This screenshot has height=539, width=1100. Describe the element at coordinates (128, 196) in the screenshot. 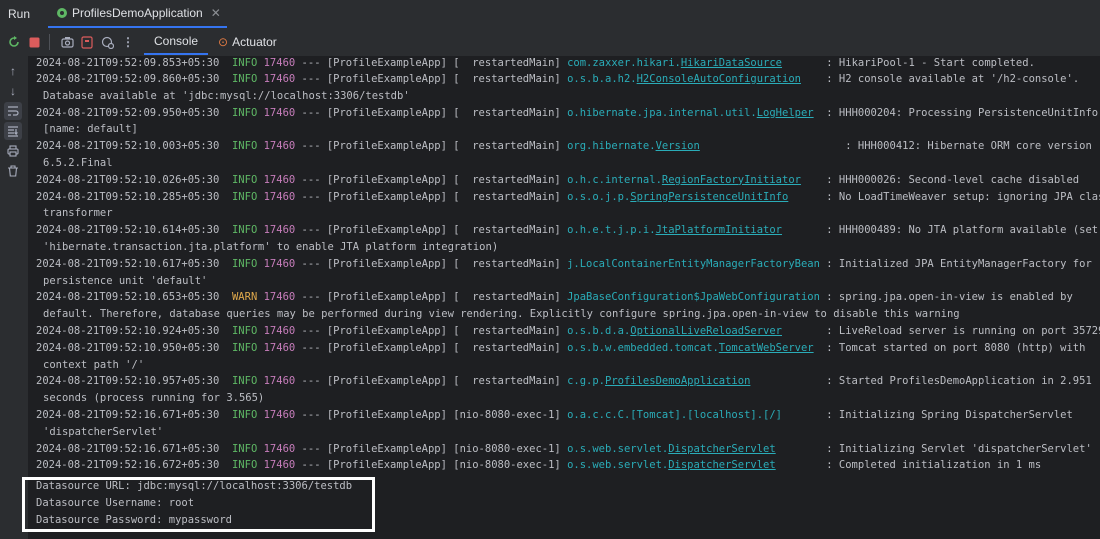

I see `log-timestamp: 2024-08-21T09:52:10.285+05:30` at that location.